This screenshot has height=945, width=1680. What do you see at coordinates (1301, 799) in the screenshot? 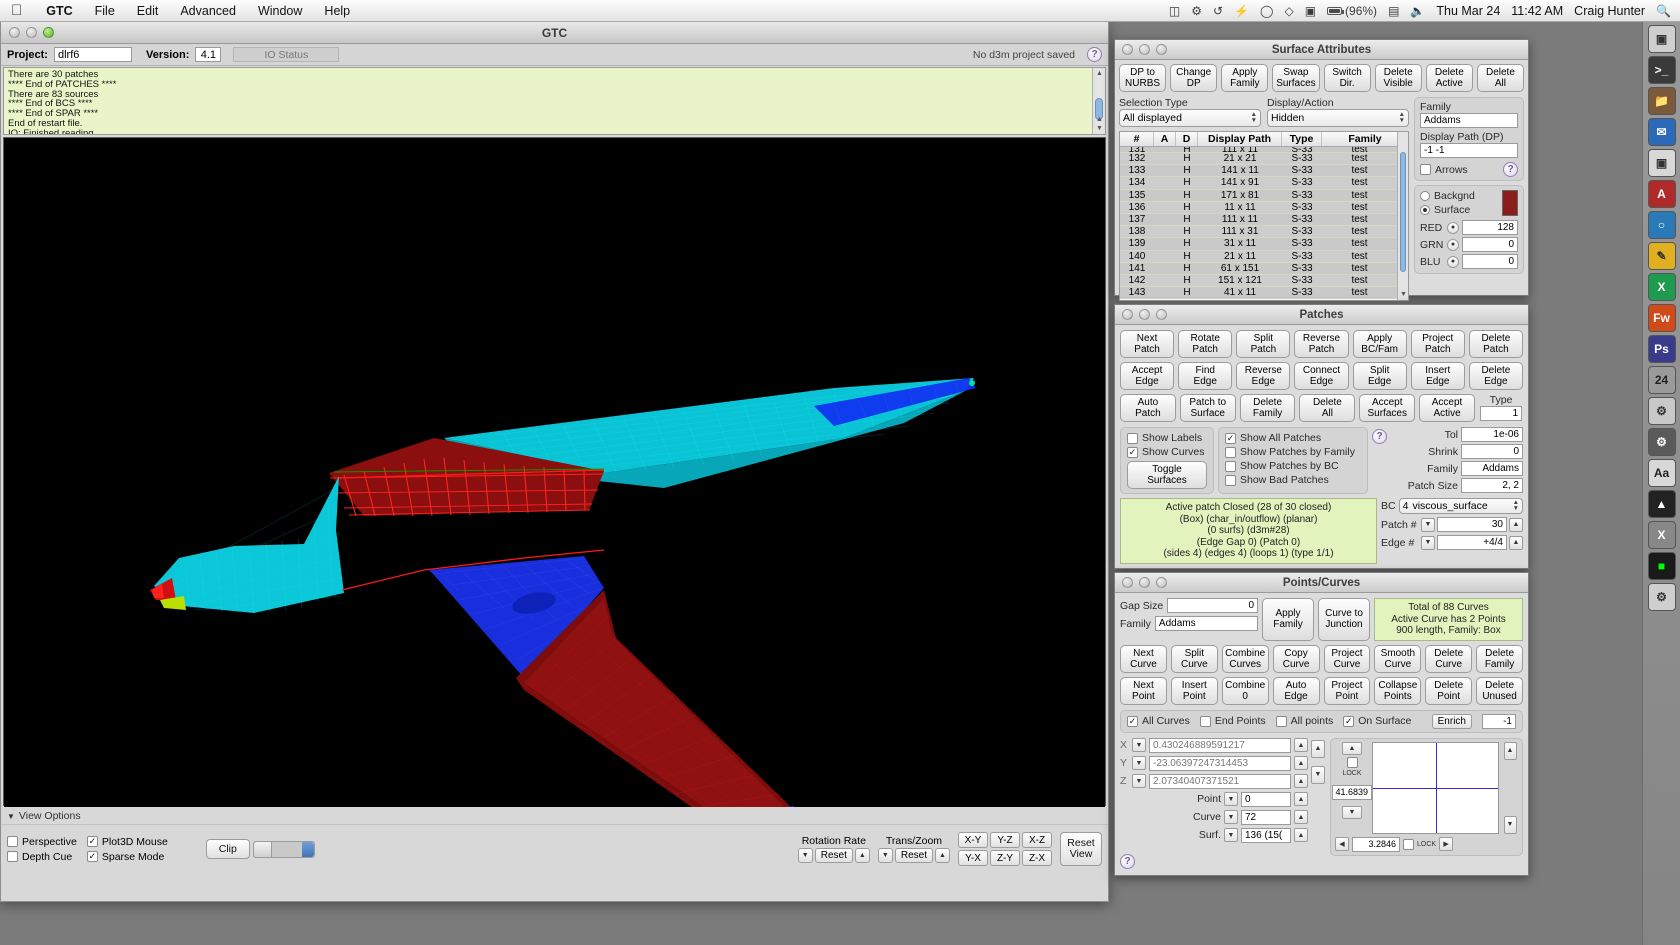
I see `point-increment: ▲` at bounding box center [1301, 799].